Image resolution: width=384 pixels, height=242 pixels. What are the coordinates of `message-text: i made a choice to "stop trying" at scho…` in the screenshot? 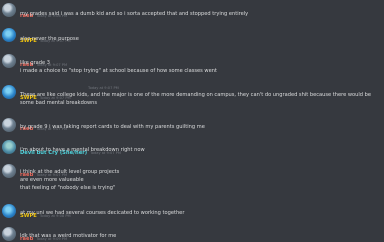 It's located at (118, 71).